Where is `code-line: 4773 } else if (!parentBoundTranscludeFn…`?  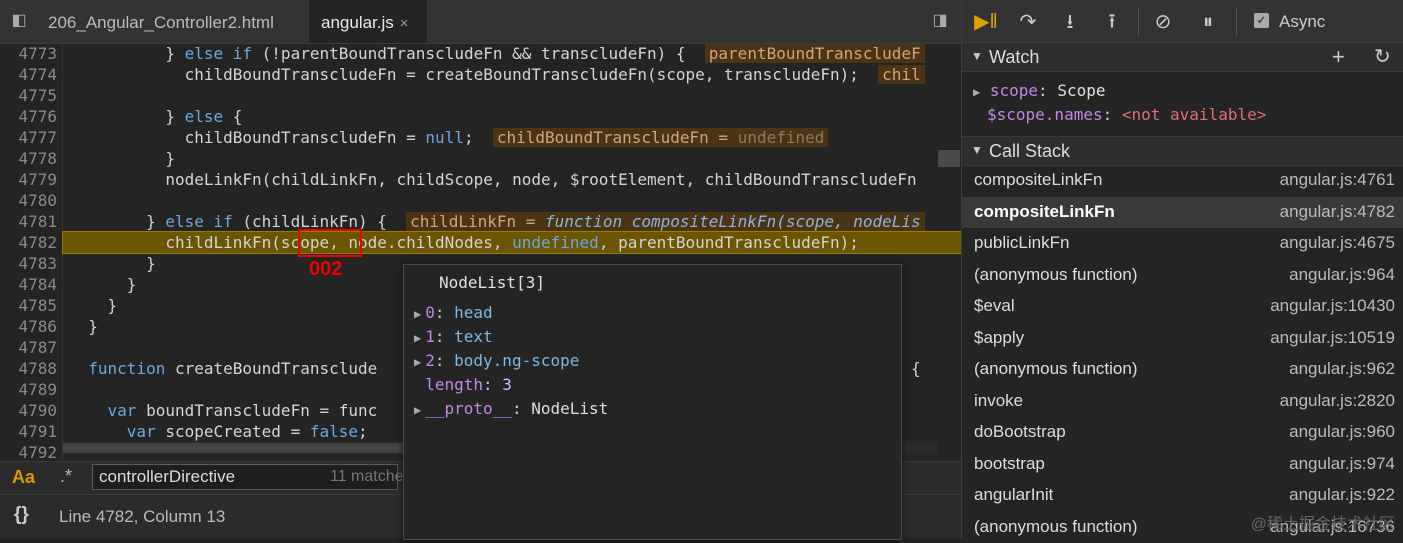 code-line: 4773 } else if (!parentBoundTranscludeFn… is located at coordinates (480, 53).